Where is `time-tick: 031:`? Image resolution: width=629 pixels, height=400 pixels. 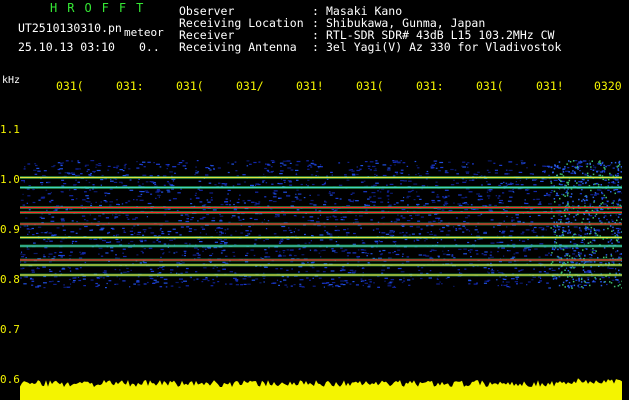
time-tick: 031: is located at coordinates (430, 86).